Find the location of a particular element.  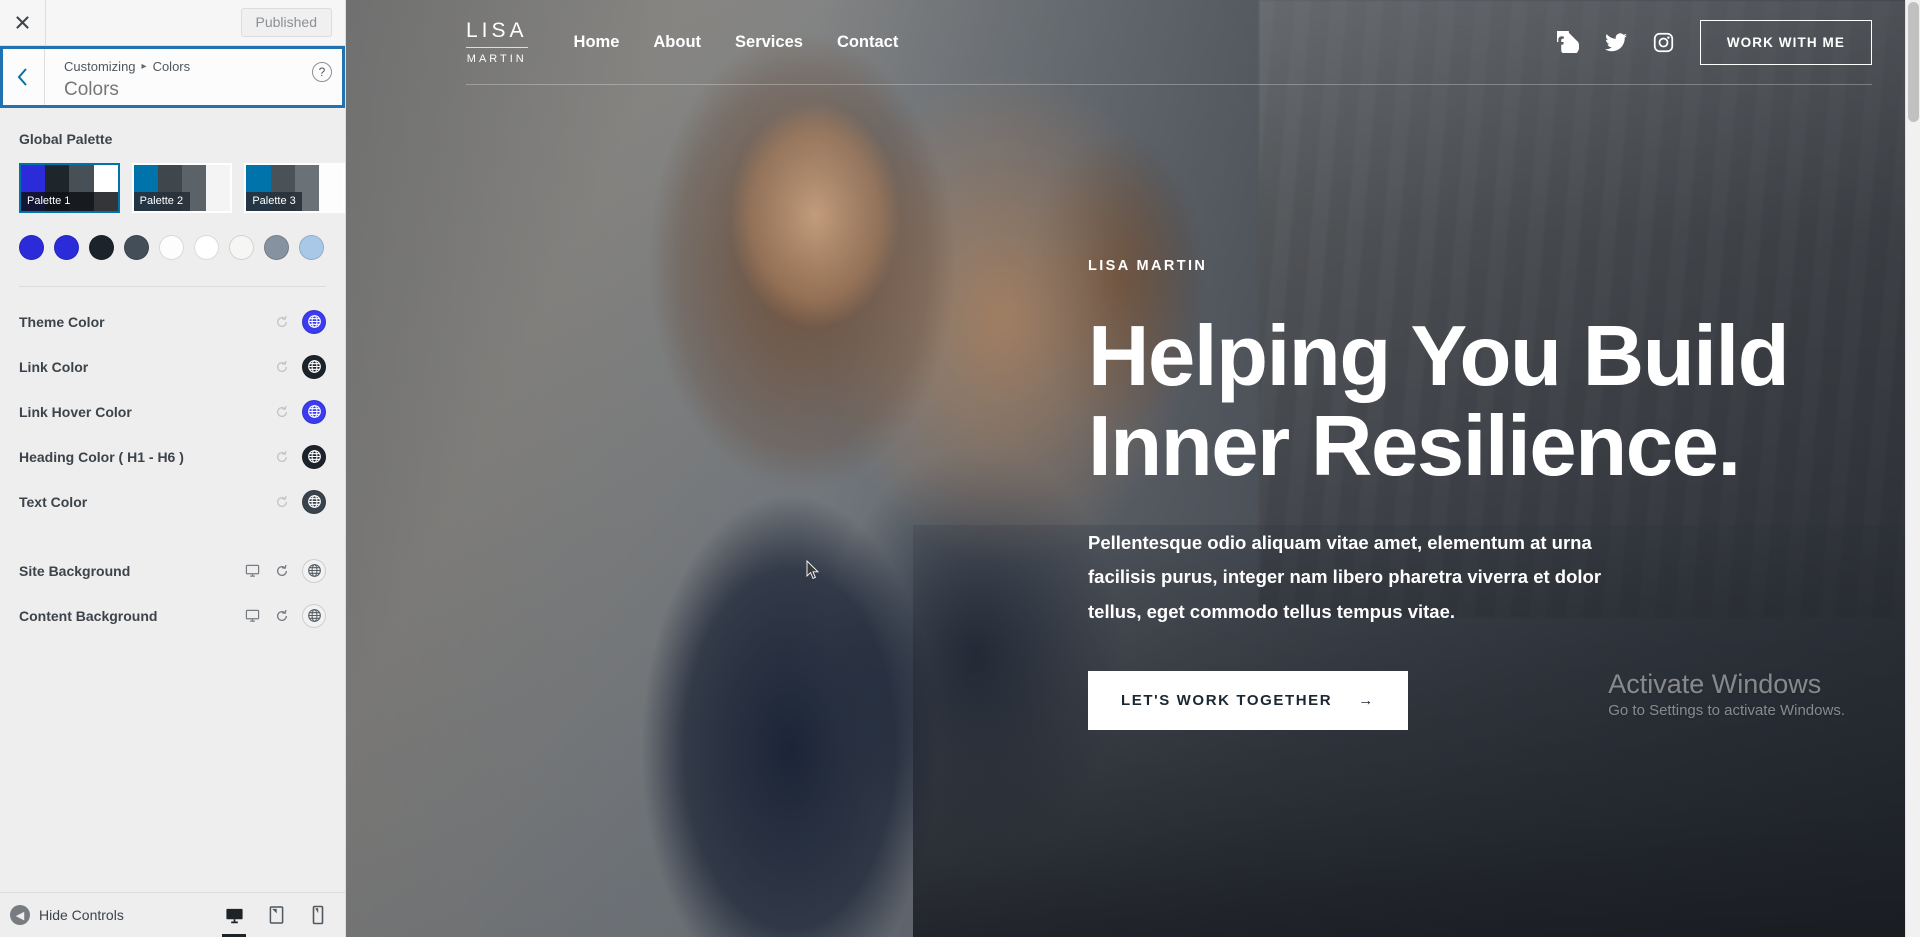

hero-heading: Helping You Build Inner Resilience. is located at coordinates (1448, 402).